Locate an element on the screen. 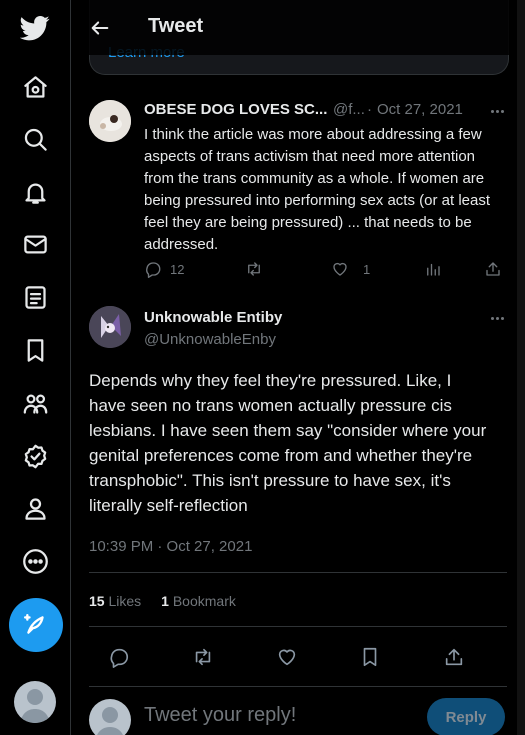 The image size is (525, 735). account-avatar is located at coordinates (35, 702).